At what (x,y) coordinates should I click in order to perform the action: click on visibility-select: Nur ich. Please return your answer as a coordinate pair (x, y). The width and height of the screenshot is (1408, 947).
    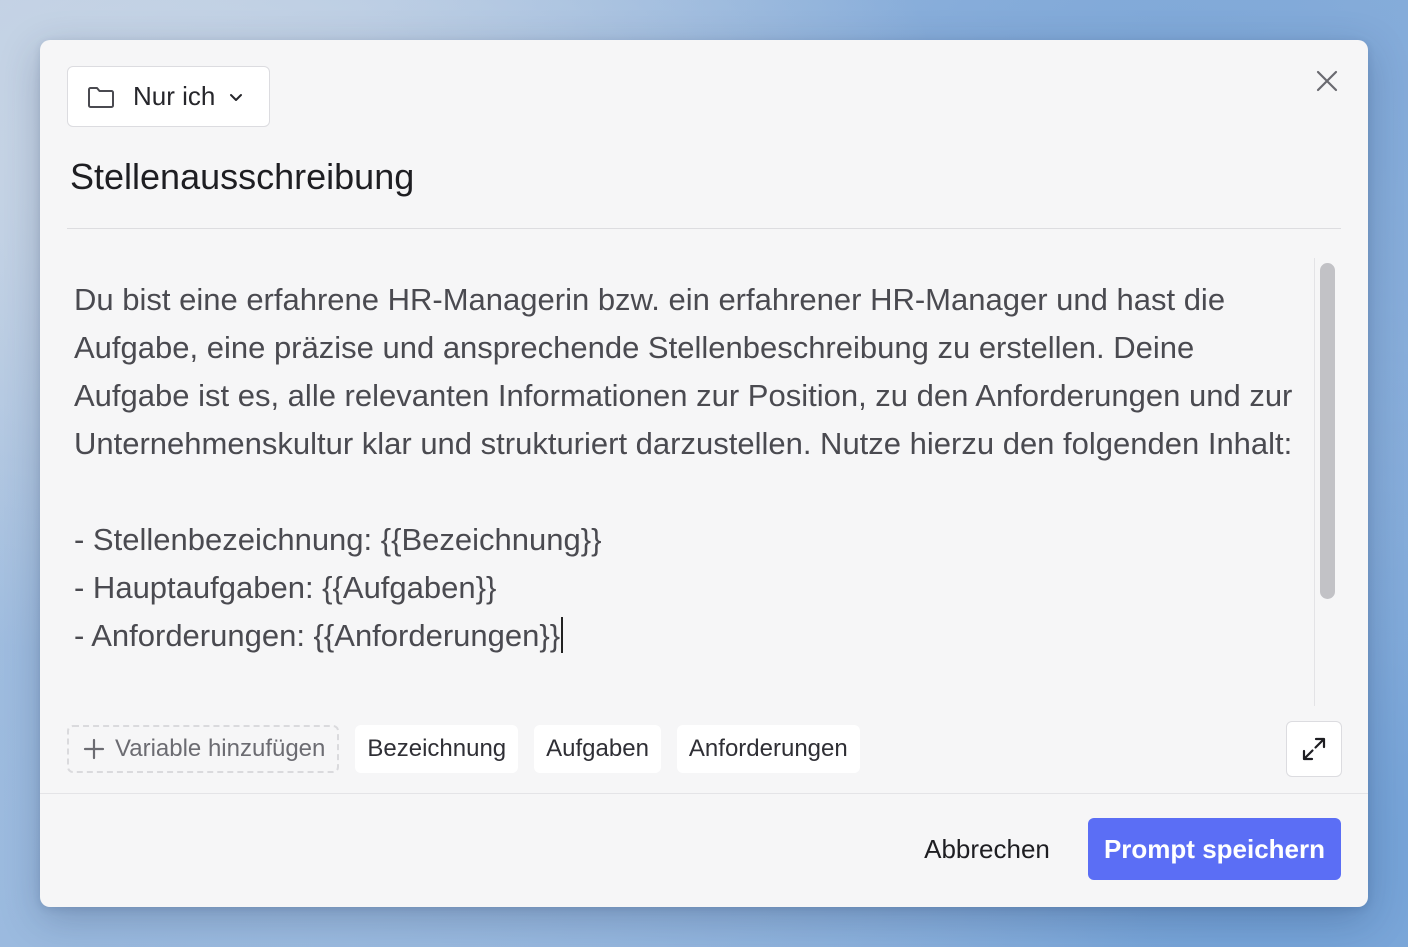
    Looking at the image, I should click on (168, 96).